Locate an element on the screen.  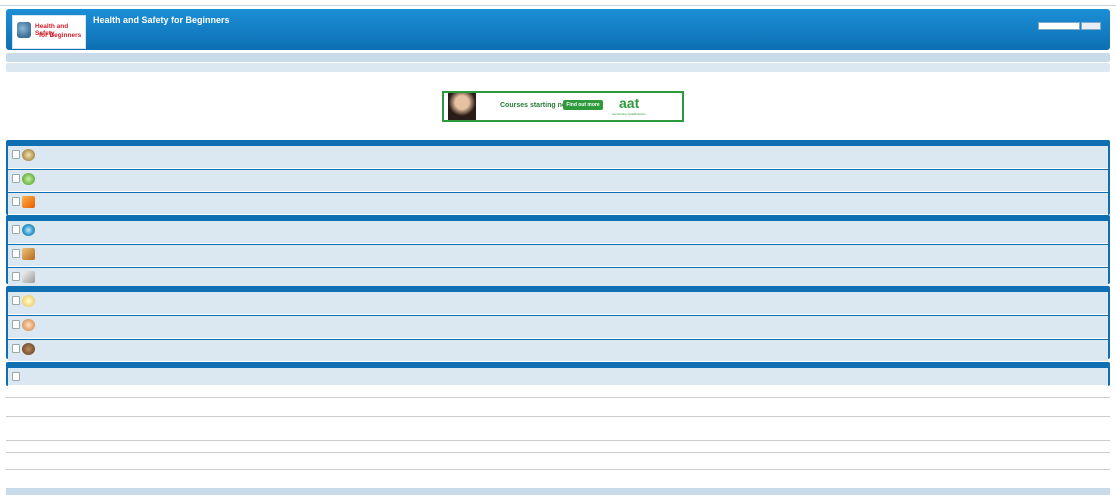
search-button is located at coordinates (1091, 26).